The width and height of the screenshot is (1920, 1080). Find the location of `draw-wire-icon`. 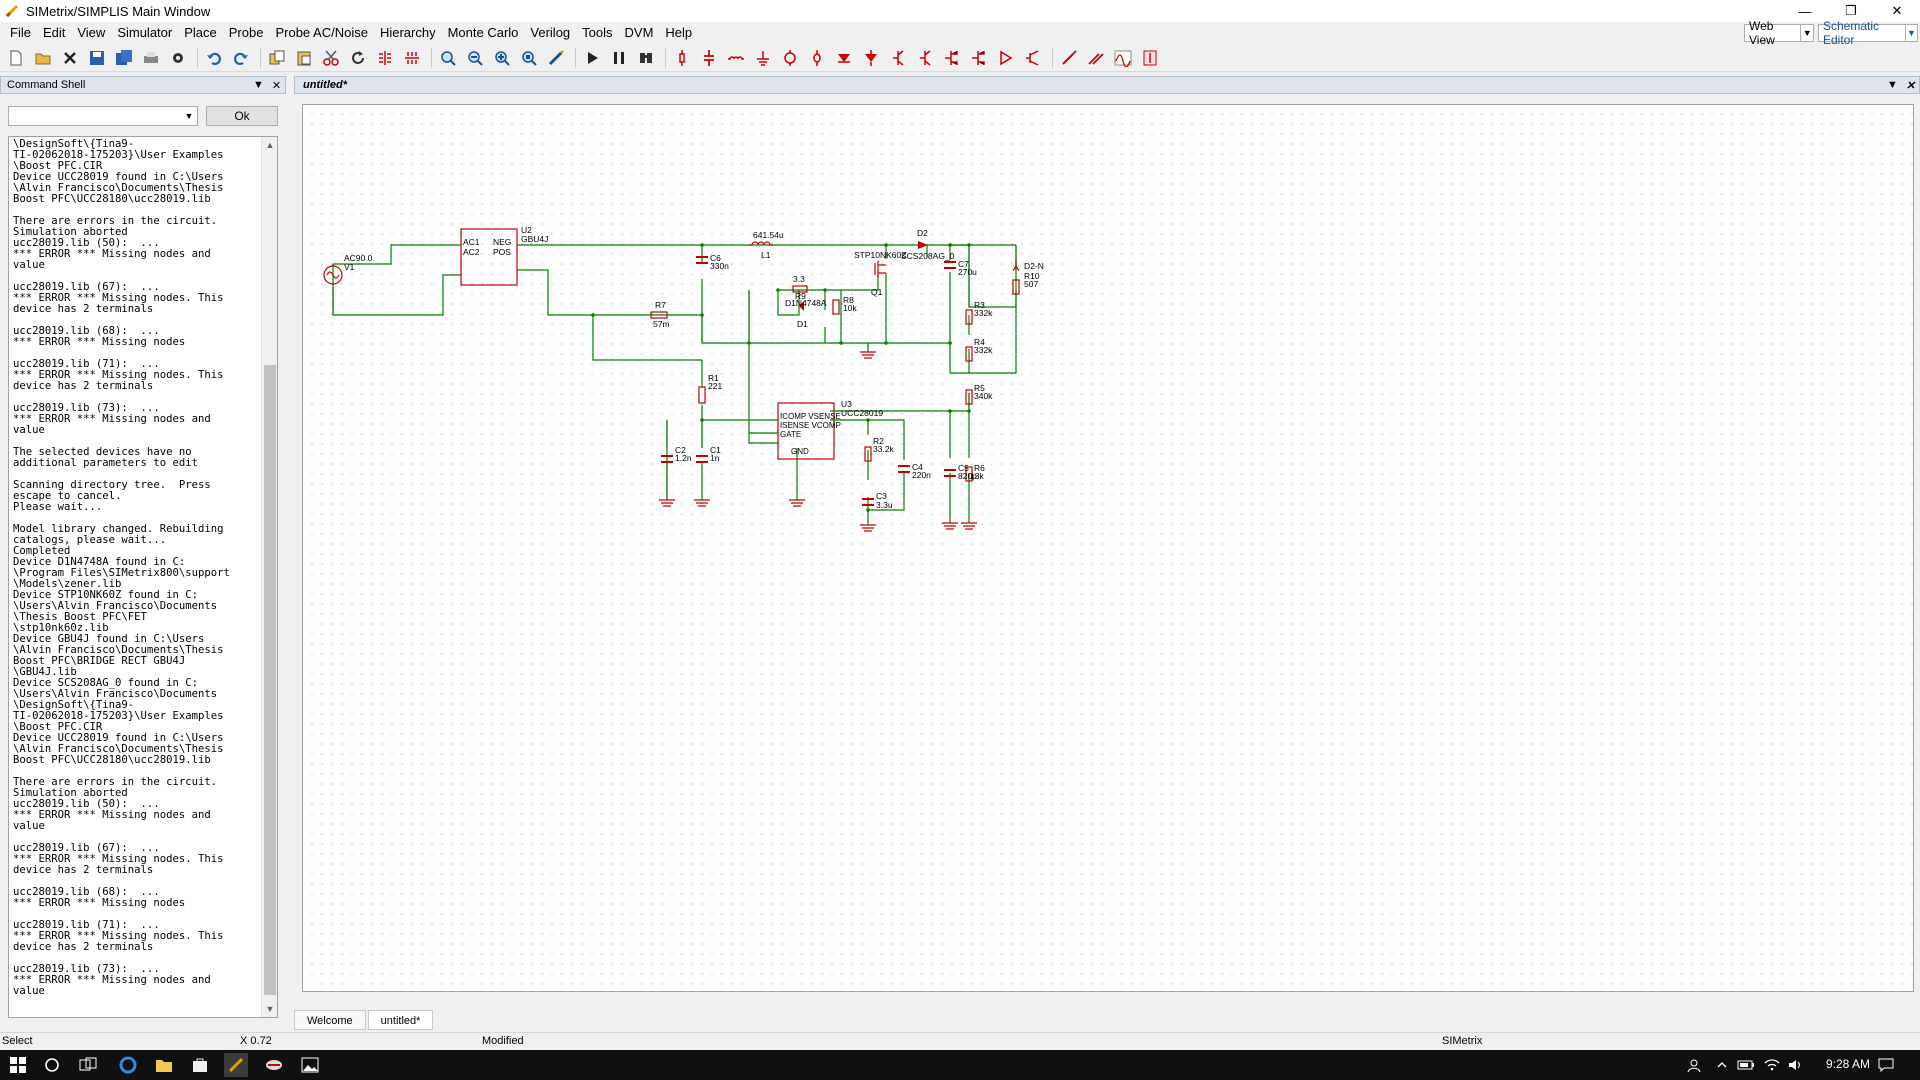

draw-wire-icon is located at coordinates (556, 58).